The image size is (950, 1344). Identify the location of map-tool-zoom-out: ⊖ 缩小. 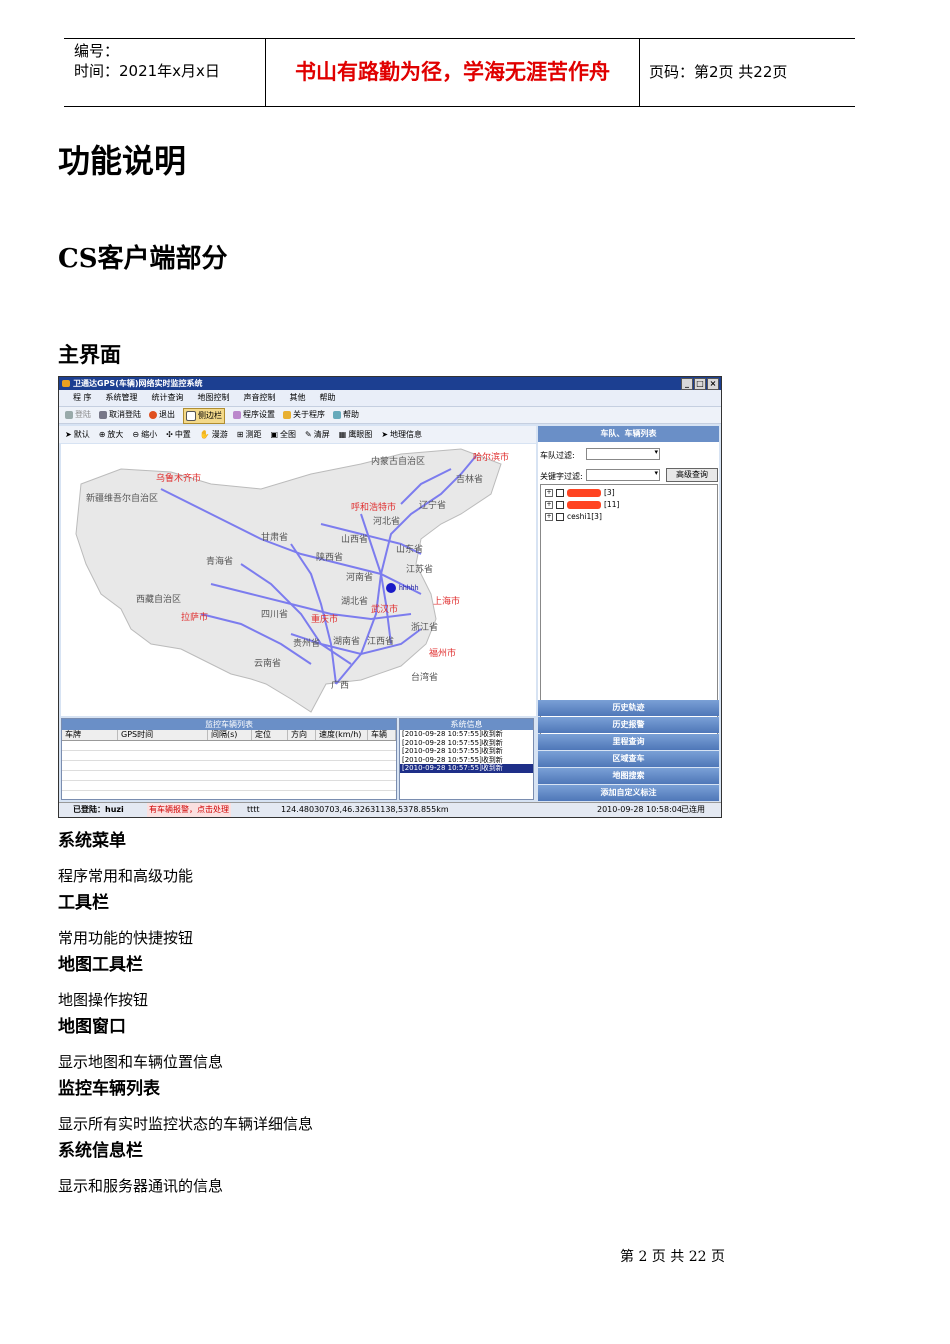
(144, 434).